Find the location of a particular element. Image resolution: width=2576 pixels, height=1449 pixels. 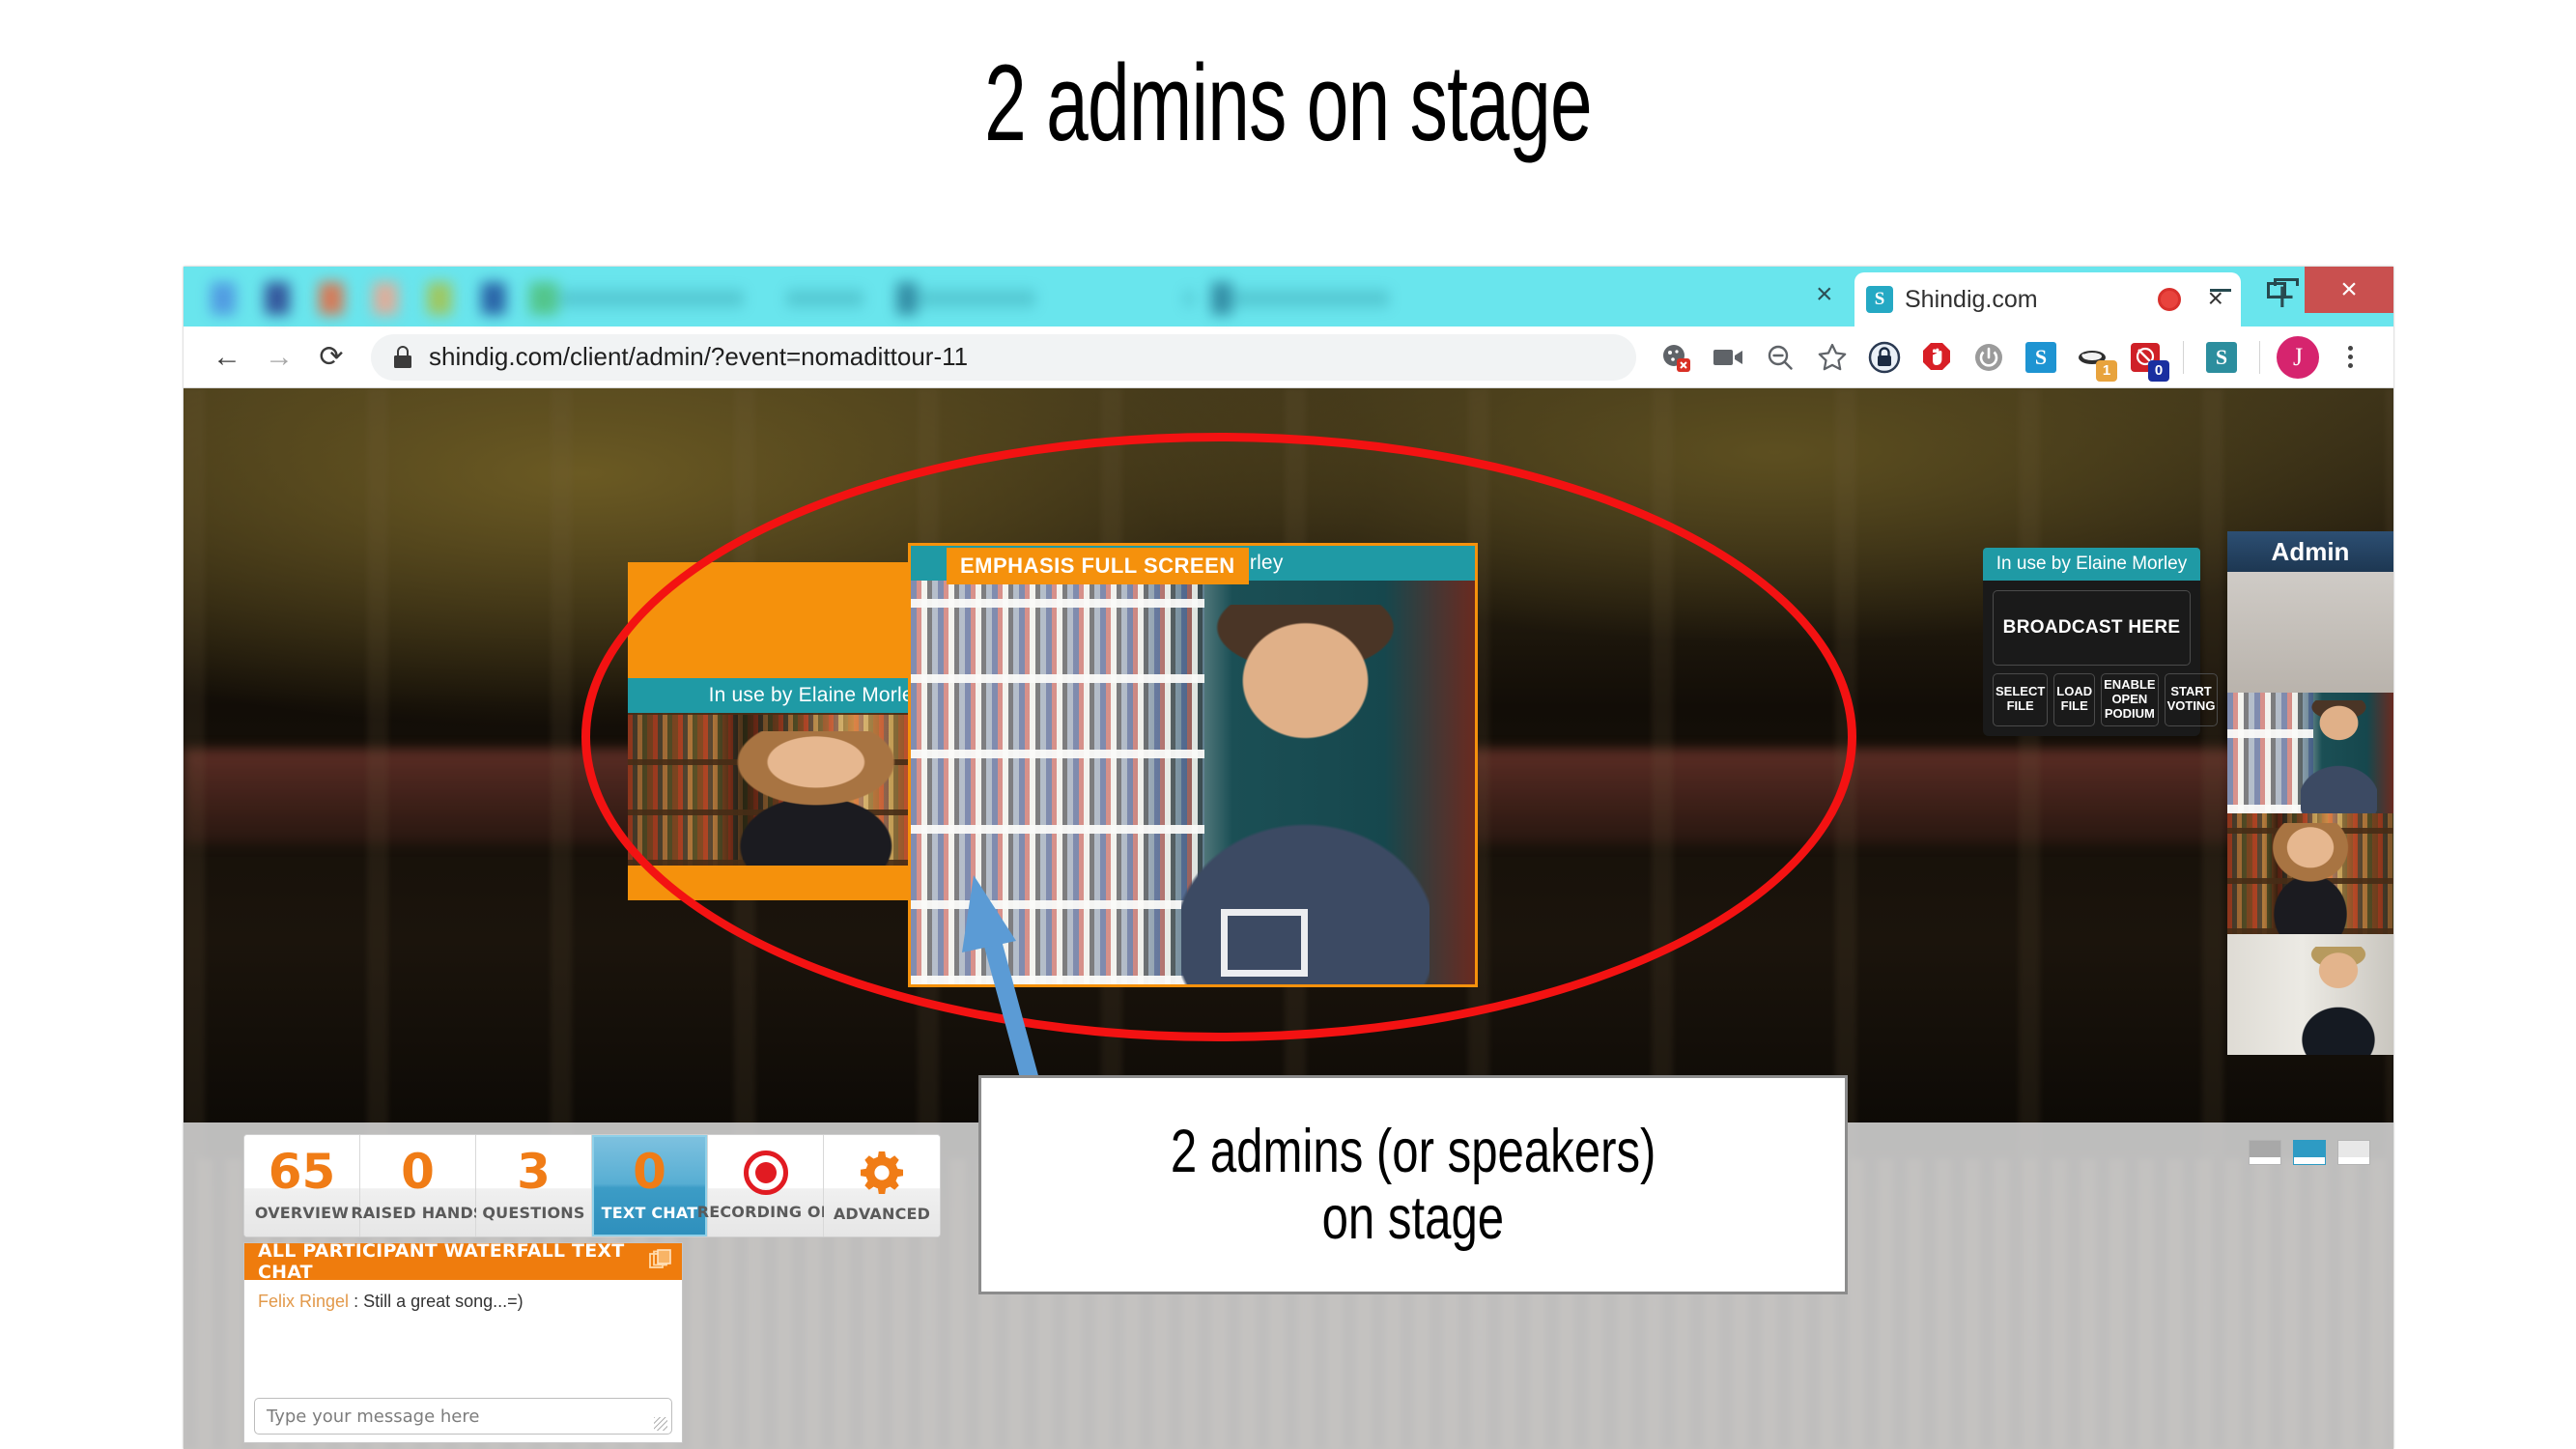

forward-button: → is located at coordinates (279, 357).